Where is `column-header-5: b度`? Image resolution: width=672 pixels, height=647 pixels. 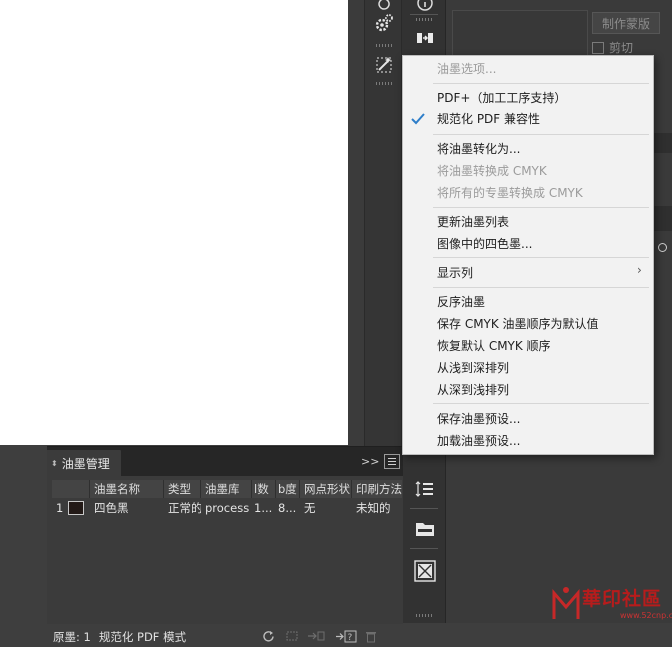 column-header-5: b度 is located at coordinates (288, 489).